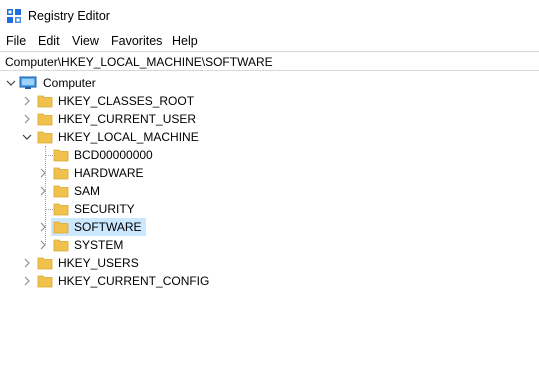 The height and width of the screenshot is (392, 539). Describe the element at coordinates (134, 281) in the screenshot. I see `tree-node-label: HKEY_CURRENT_CONFIG` at that location.